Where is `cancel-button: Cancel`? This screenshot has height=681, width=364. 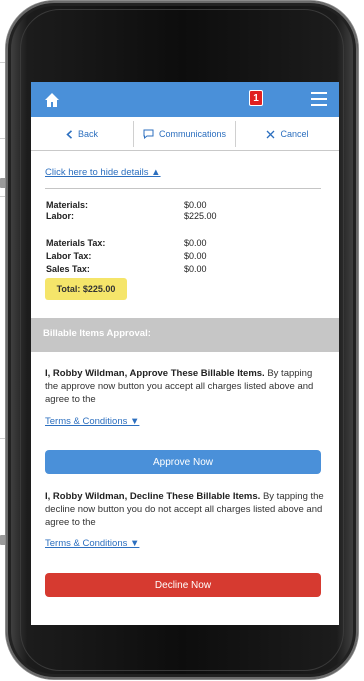
cancel-button: Cancel is located at coordinates (287, 134).